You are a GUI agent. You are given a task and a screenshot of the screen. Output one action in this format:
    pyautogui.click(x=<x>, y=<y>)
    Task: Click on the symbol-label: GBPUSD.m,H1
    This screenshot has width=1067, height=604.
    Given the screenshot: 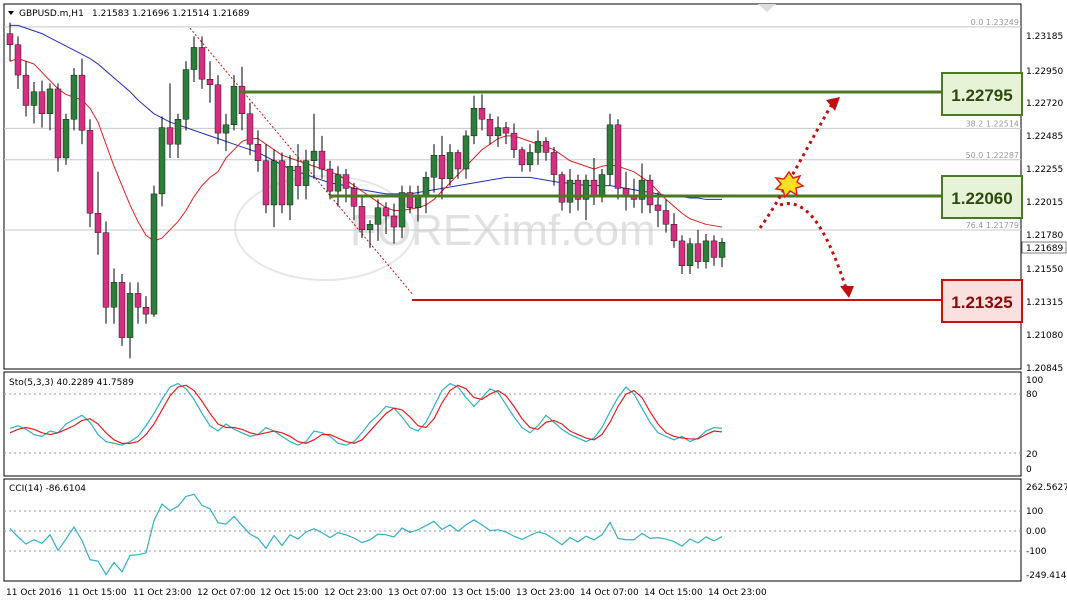 What is the action you would take?
    pyautogui.click(x=51, y=14)
    